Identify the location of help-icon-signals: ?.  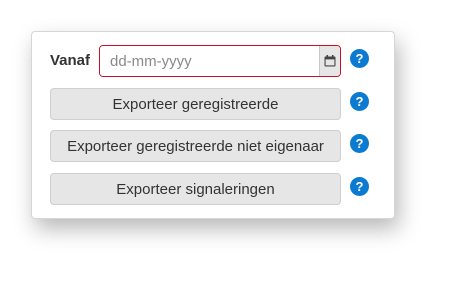
(359, 186).